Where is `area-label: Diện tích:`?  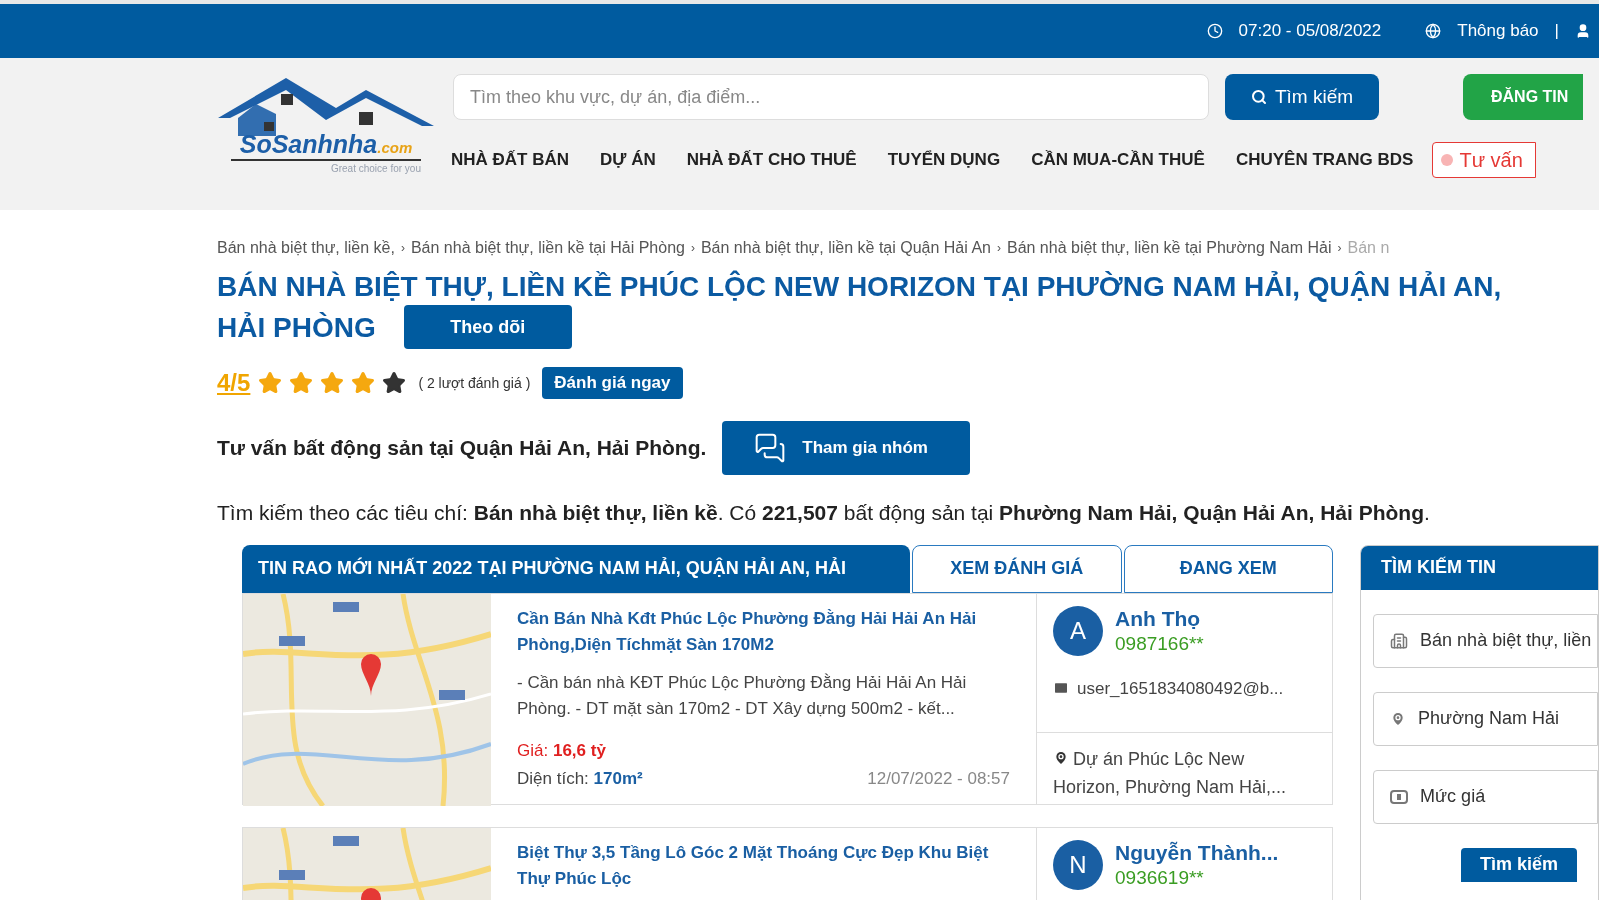
area-label: Diện tích: is located at coordinates (553, 778).